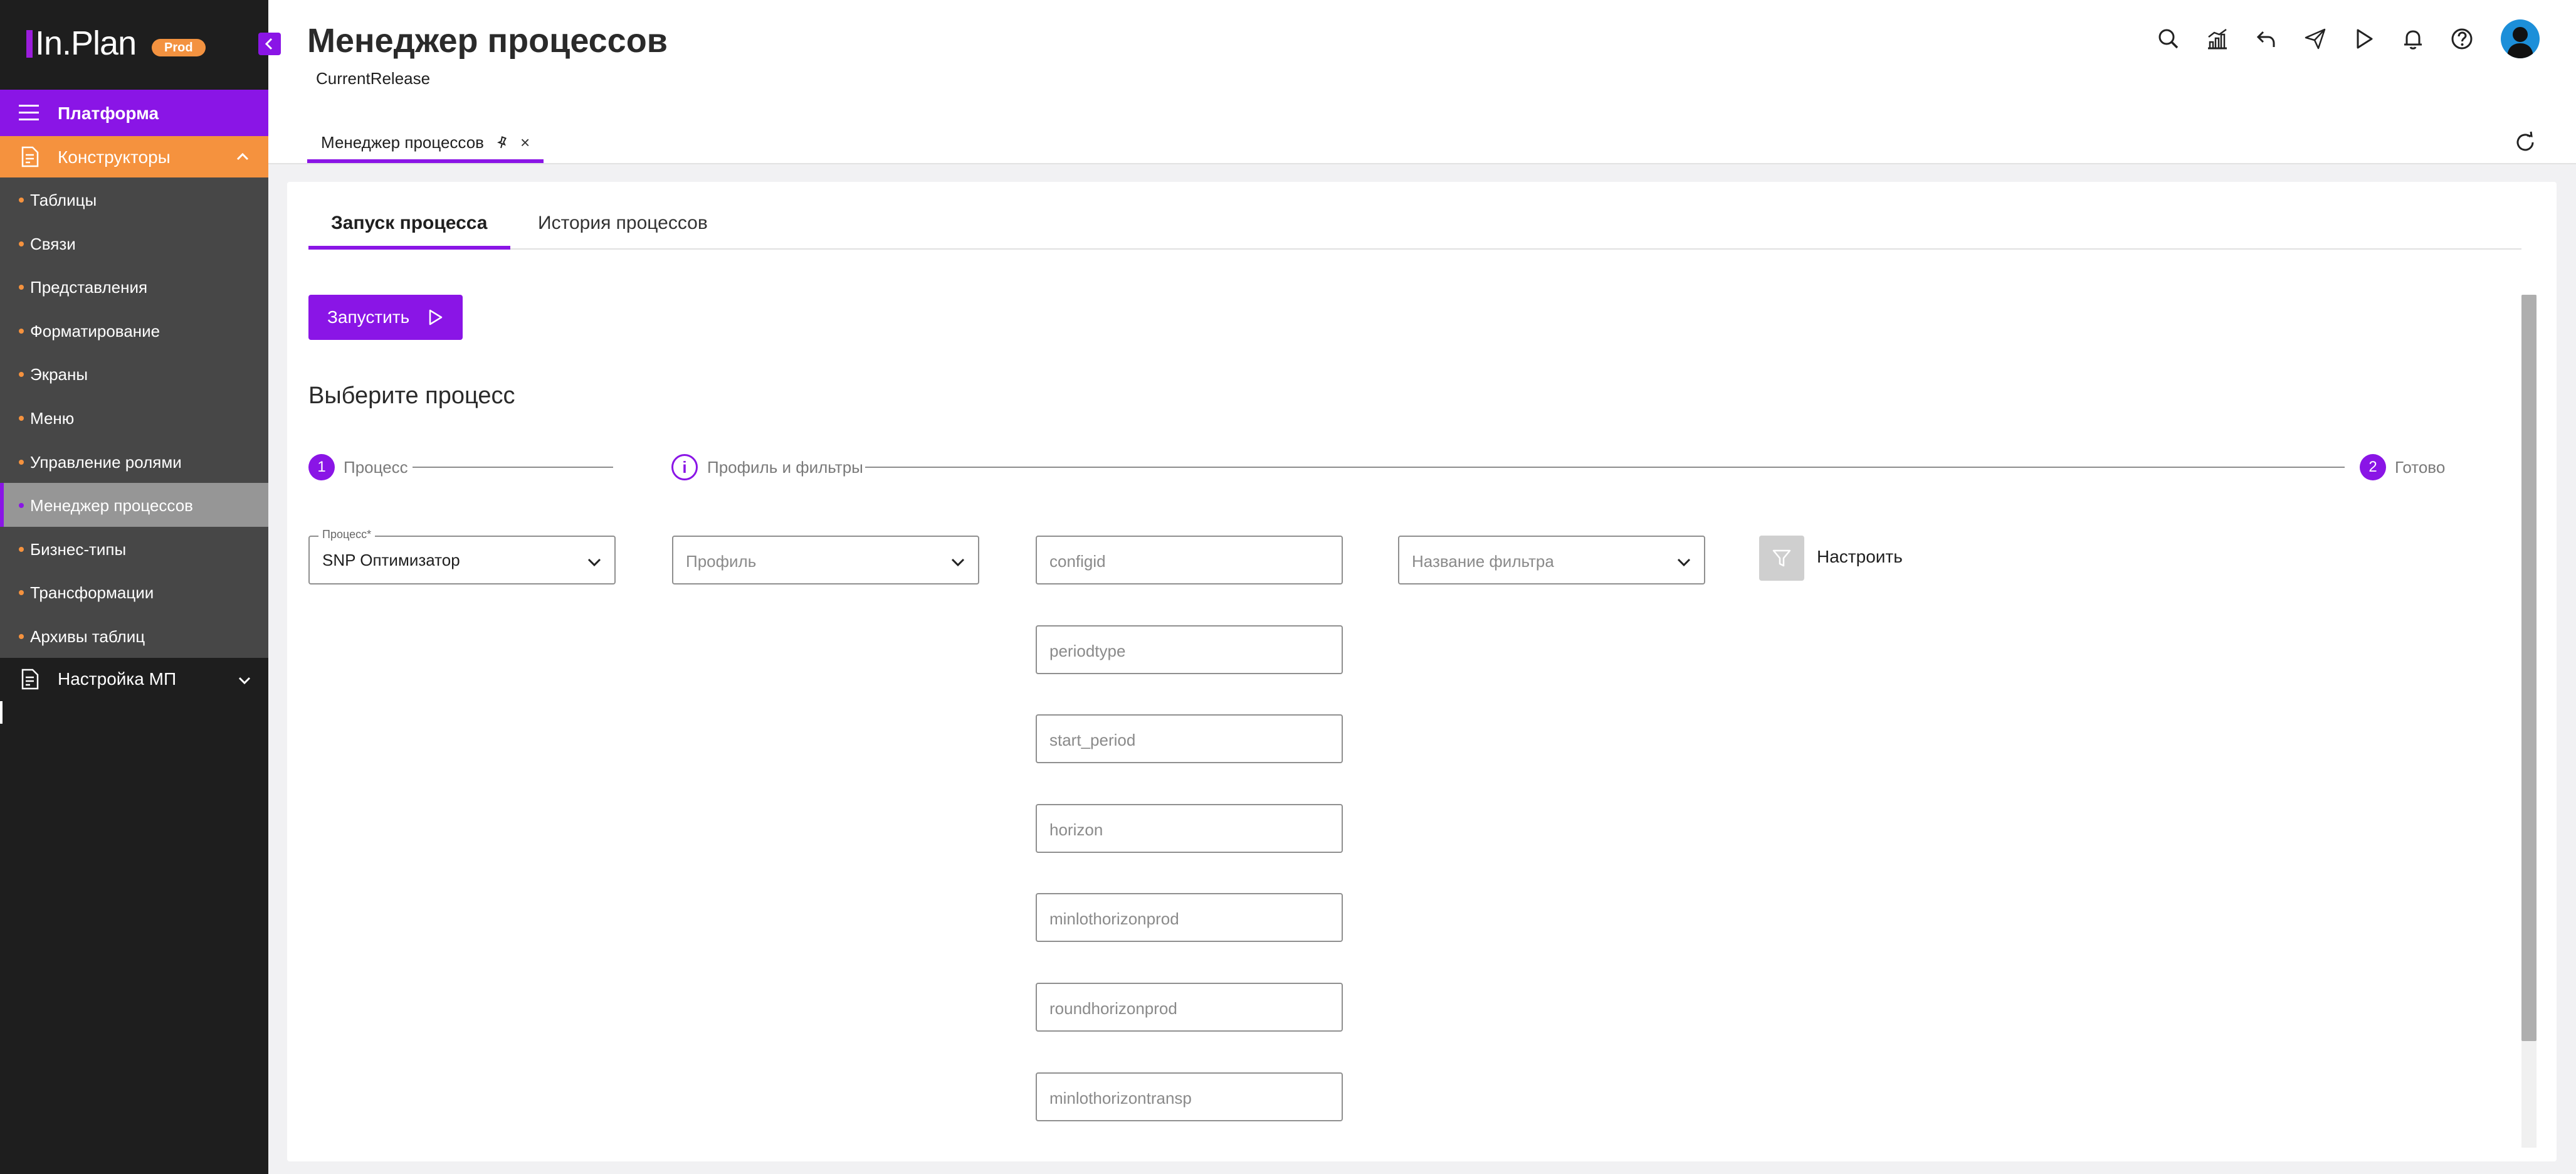 The height and width of the screenshot is (1174, 2576). I want to click on undo-button, so click(2266, 38).